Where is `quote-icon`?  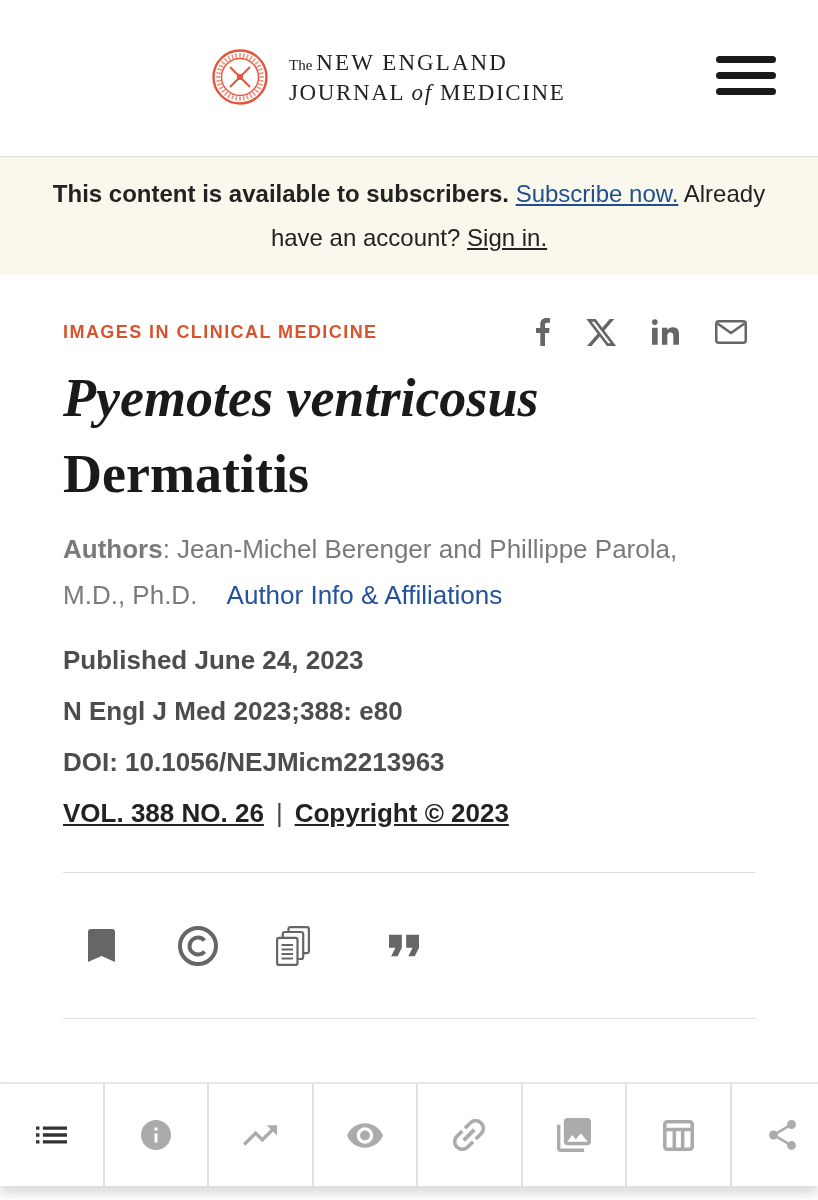
quote-icon is located at coordinates (404, 945).